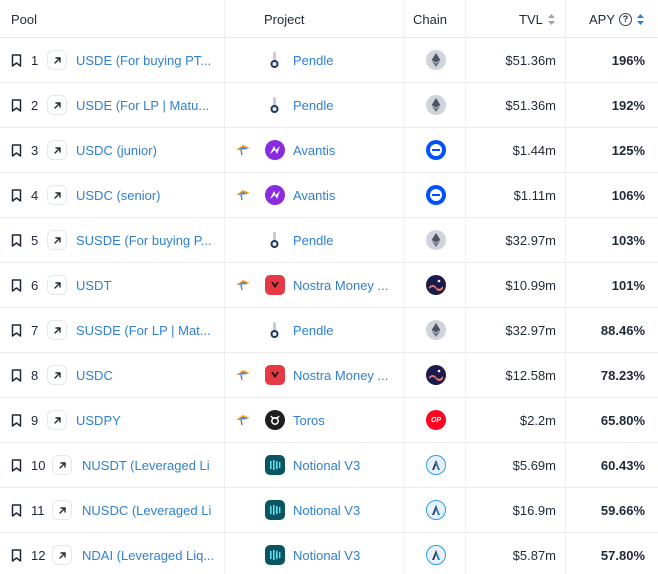  I want to click on avantis-icon, so click(275, 195).